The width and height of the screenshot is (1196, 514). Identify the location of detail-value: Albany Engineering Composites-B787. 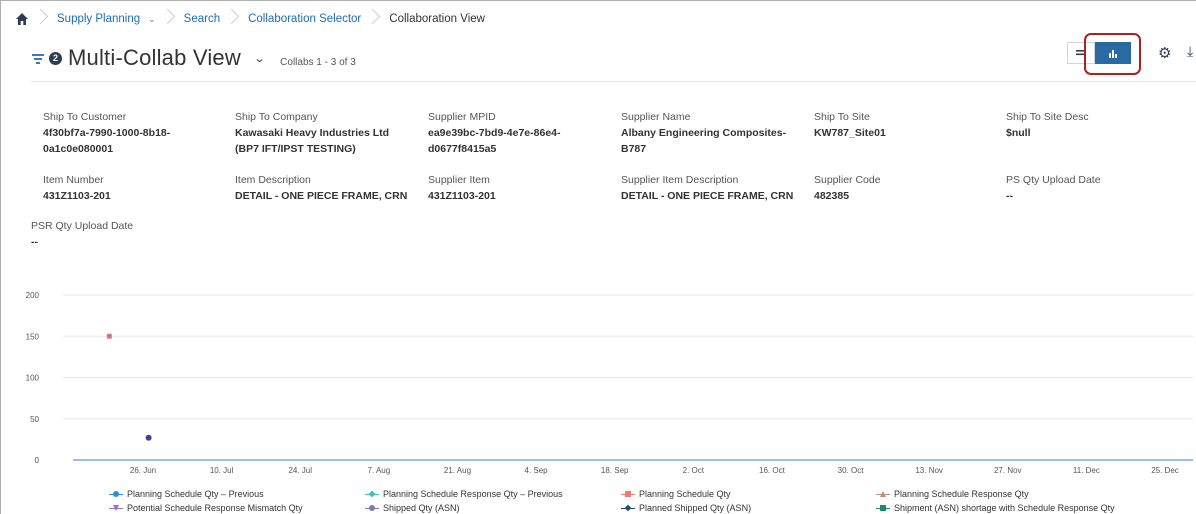
(704, 141).